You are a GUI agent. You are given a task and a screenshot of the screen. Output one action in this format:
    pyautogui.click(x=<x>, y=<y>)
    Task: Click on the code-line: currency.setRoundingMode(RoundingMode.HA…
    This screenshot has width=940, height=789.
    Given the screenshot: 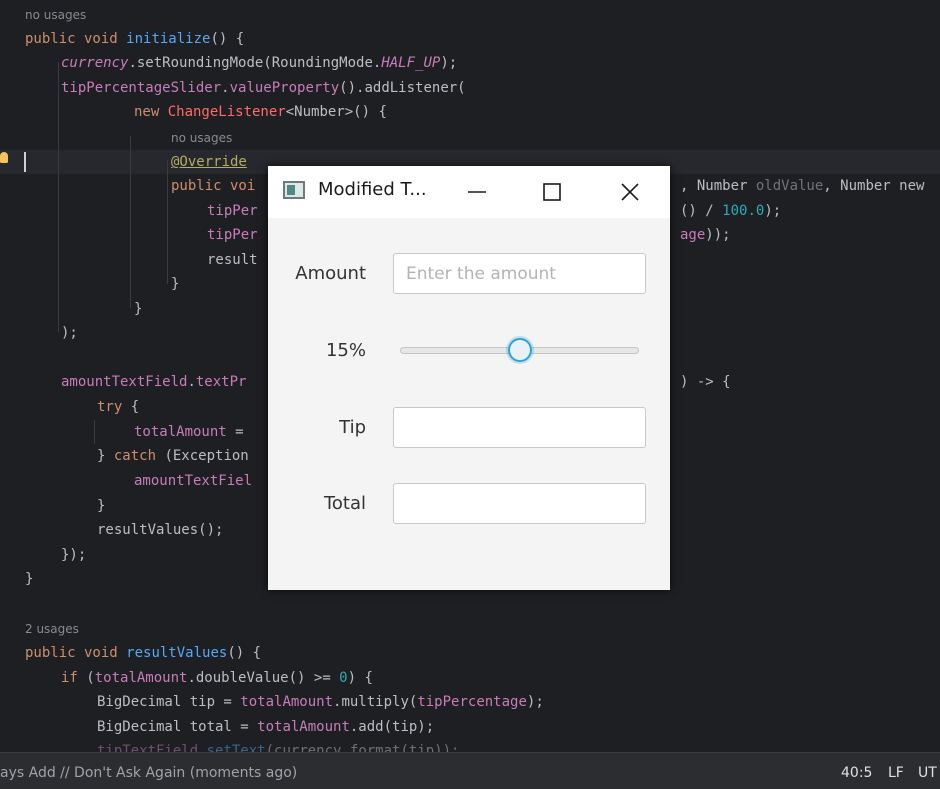 What is the action you would take?
    pyautogui.click(x=259, y=63)
    